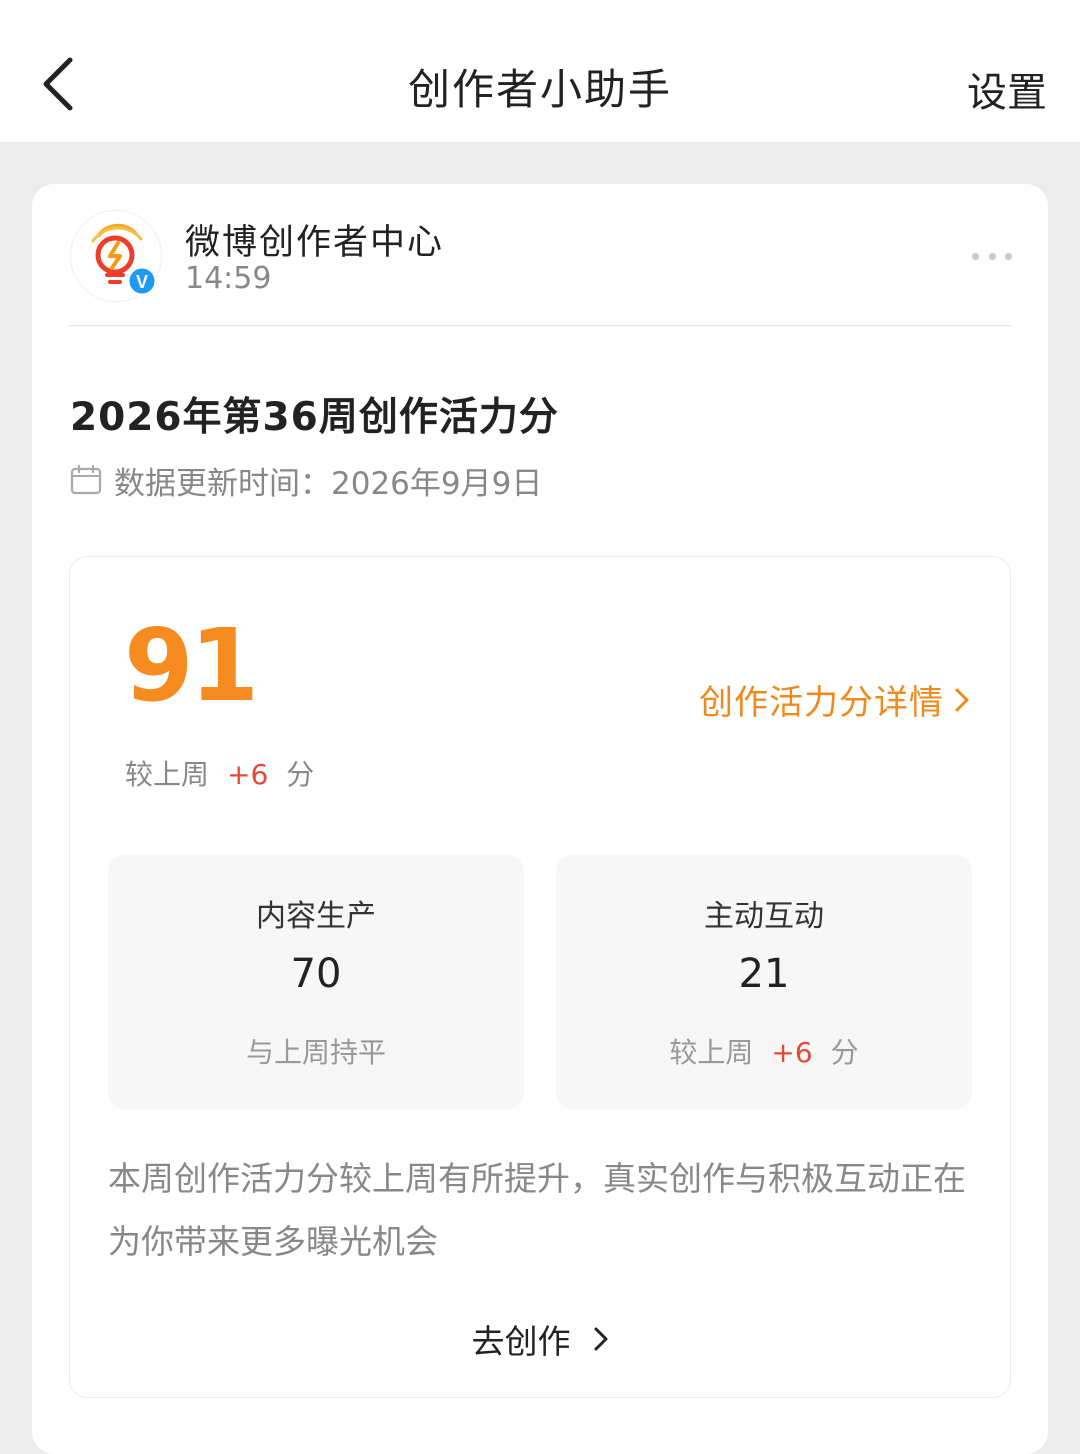 This screenshot has width=1080, height=1454. Describe the element at coordinates (844, 1052) in the screenshot. I see `metric-note-suffix: 分` at that location.